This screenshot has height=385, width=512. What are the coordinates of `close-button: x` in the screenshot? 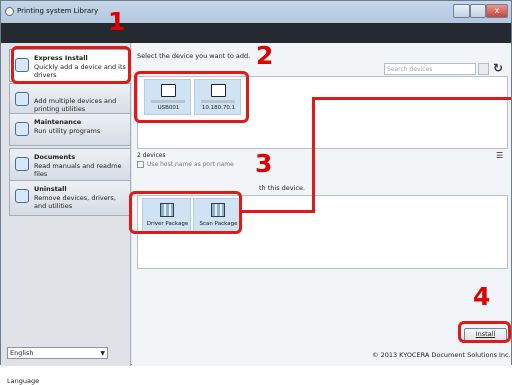 It's located at (497, 11).